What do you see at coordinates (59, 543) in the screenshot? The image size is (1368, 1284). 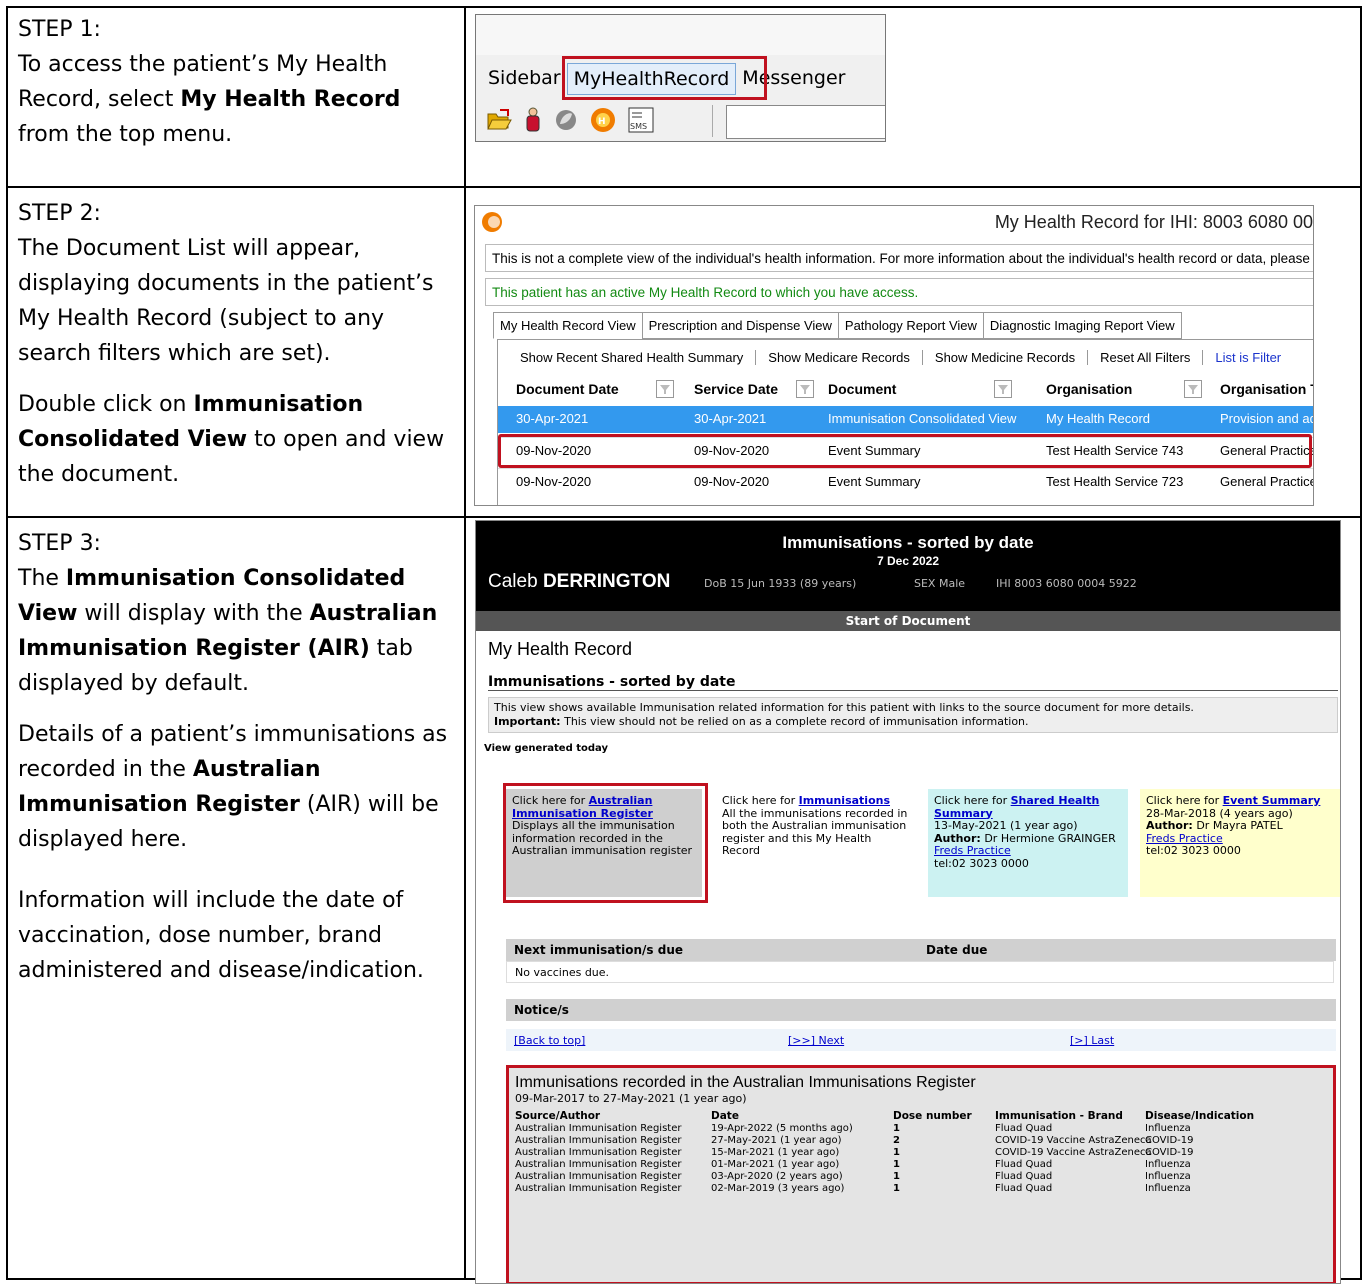 I see `step-heading: STEP 3:` at bounding box center [59, 543].